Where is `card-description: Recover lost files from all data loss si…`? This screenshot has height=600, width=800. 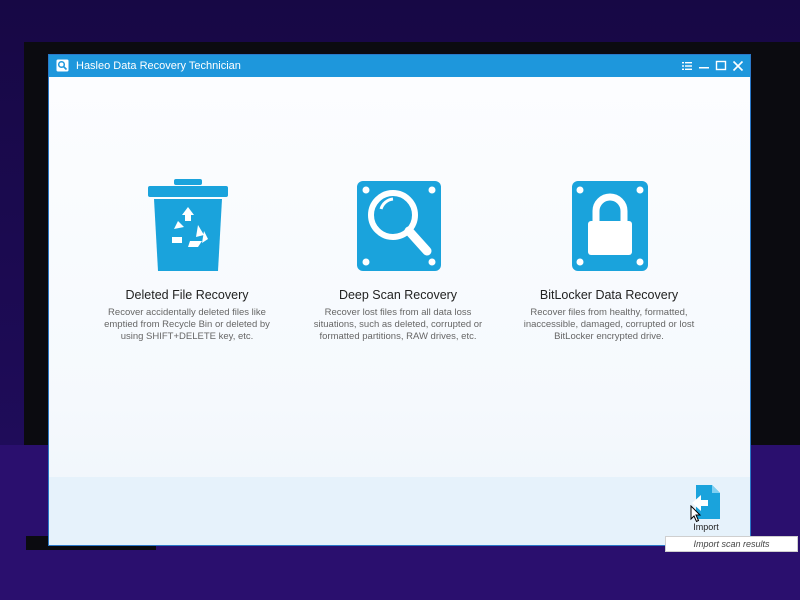
card-description: Recover lost files from all data loss si… is located at coordinates (398, 324).